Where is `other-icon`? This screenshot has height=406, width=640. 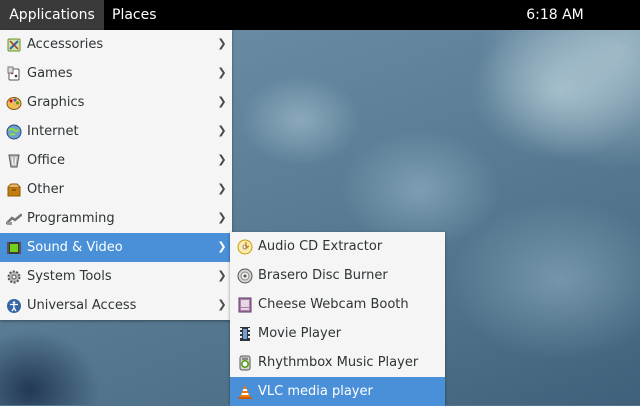
other-icon is located at coordinates (14, 190).